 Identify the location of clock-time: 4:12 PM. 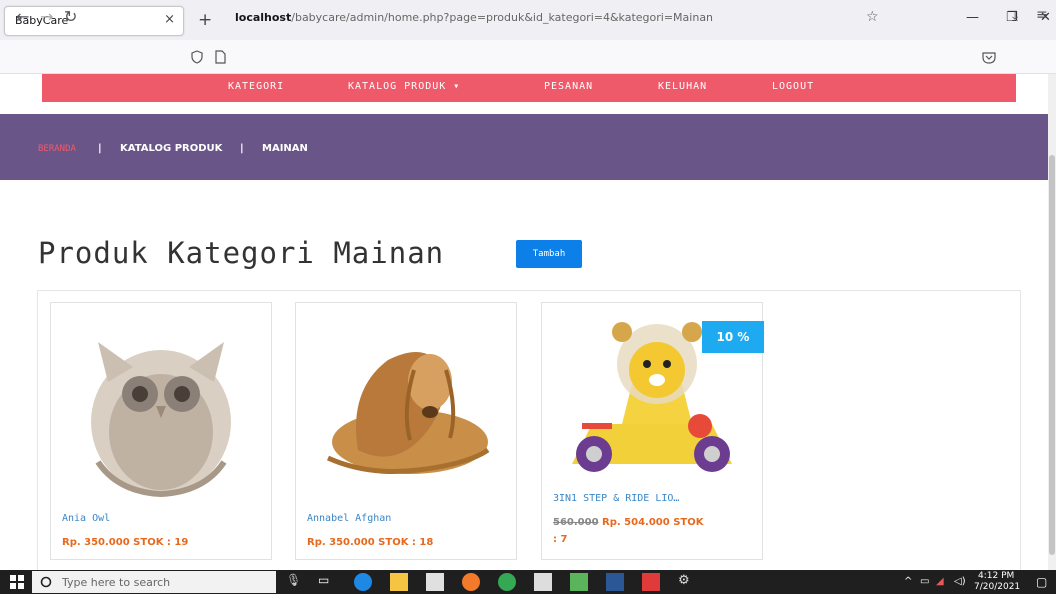
(996, 576).